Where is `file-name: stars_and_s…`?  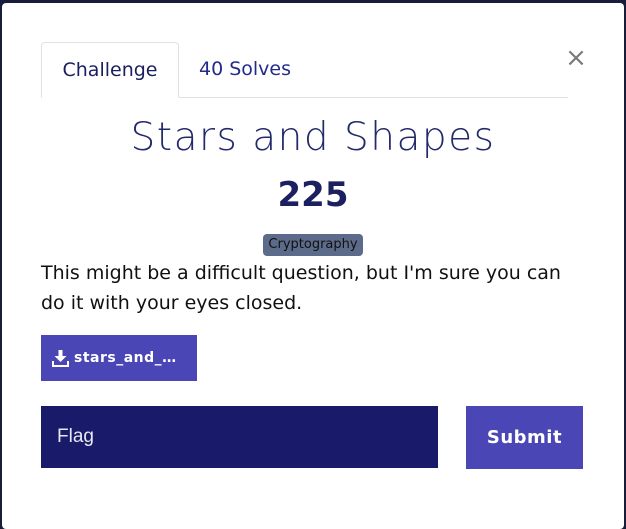 file-name: stars_and_s… is located at coordinates (129, 358).